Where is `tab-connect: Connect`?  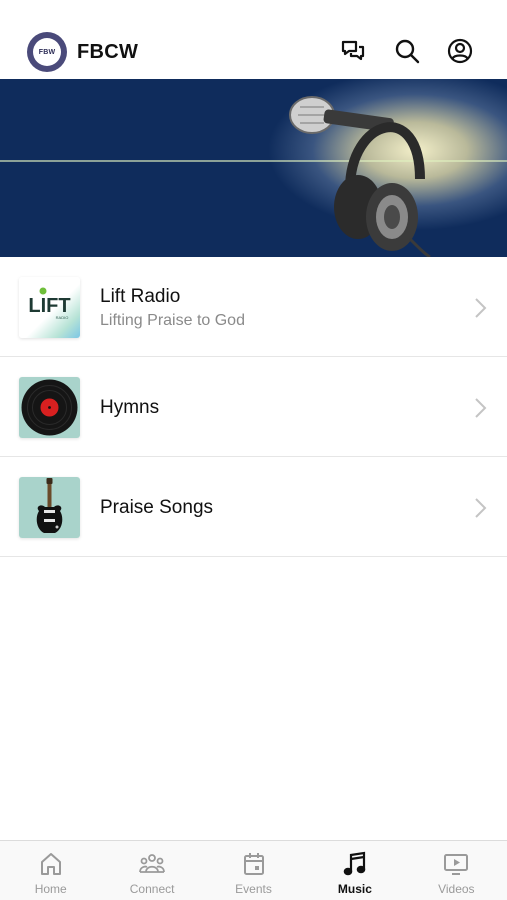 tab-connect: Connect is located at coordinates (151, 870).